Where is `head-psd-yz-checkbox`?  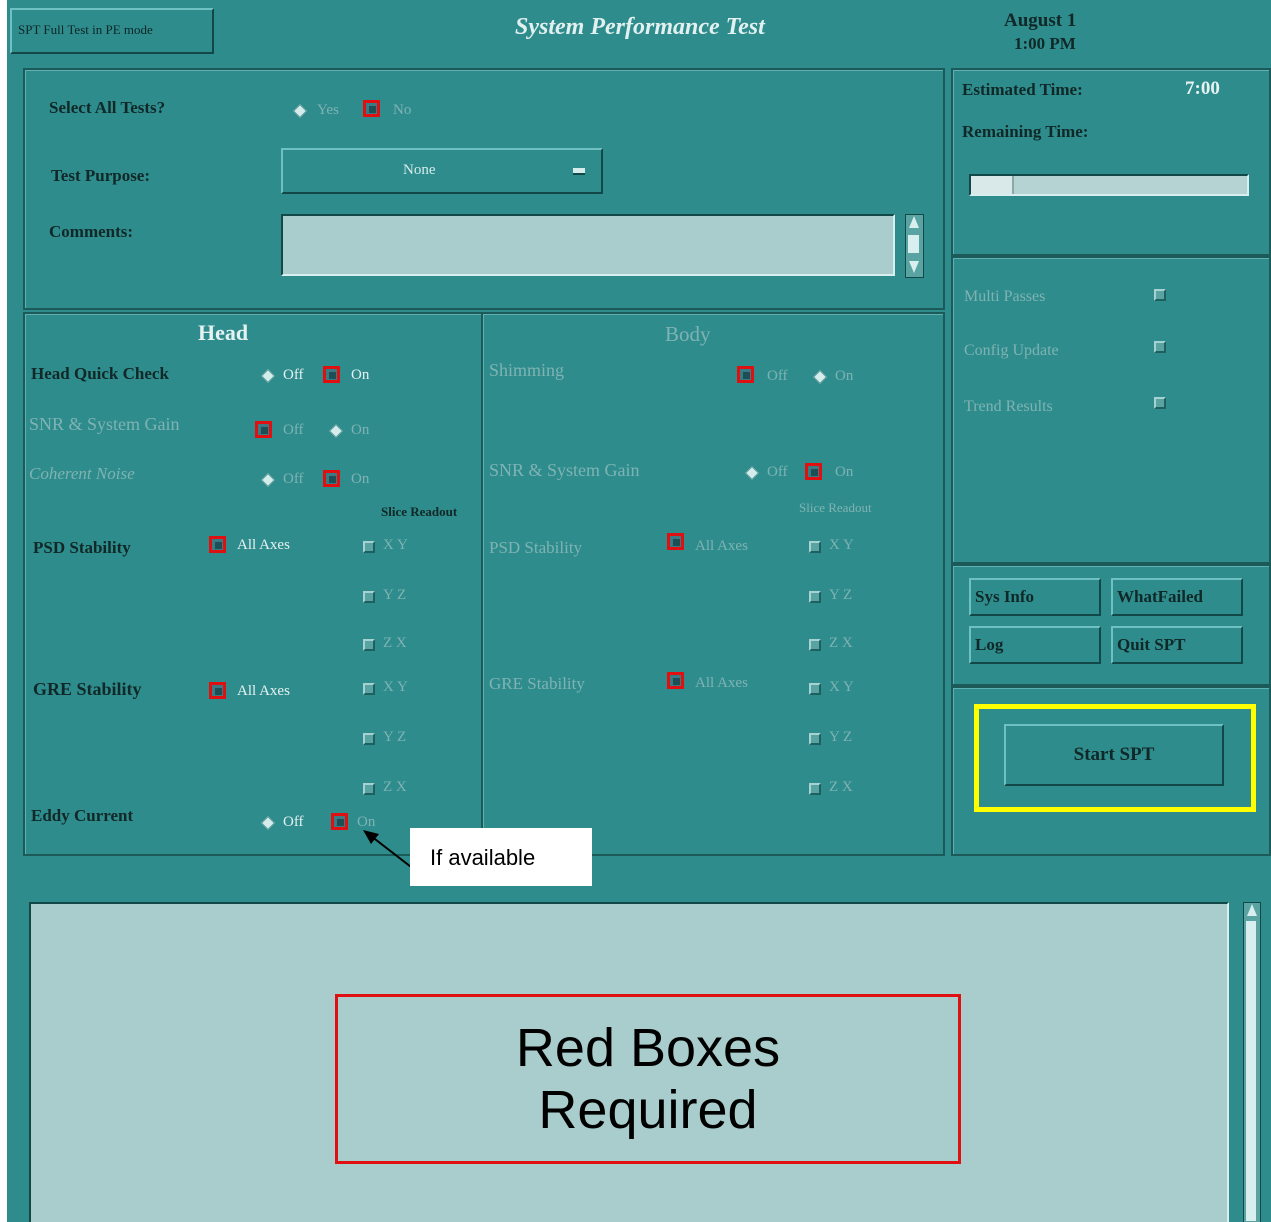 head-psd-yz-checkbox is located at coordinates (369, 597).